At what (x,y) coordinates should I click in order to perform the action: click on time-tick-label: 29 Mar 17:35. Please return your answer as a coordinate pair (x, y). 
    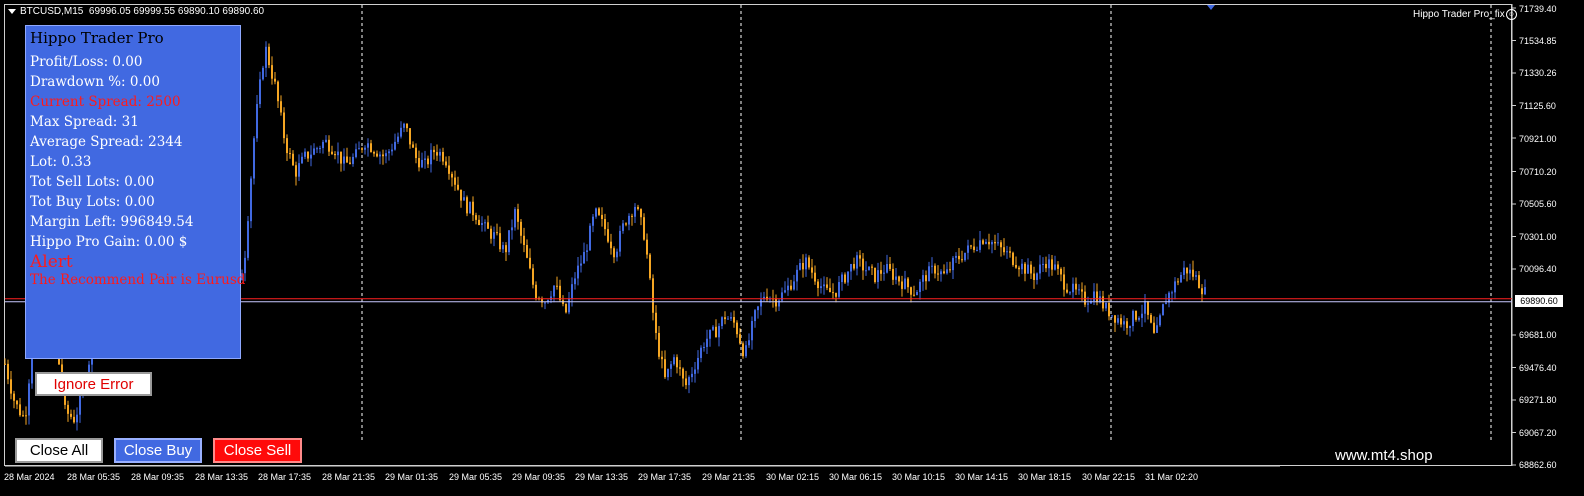
    Looking at the image, I should click on (665, 477).